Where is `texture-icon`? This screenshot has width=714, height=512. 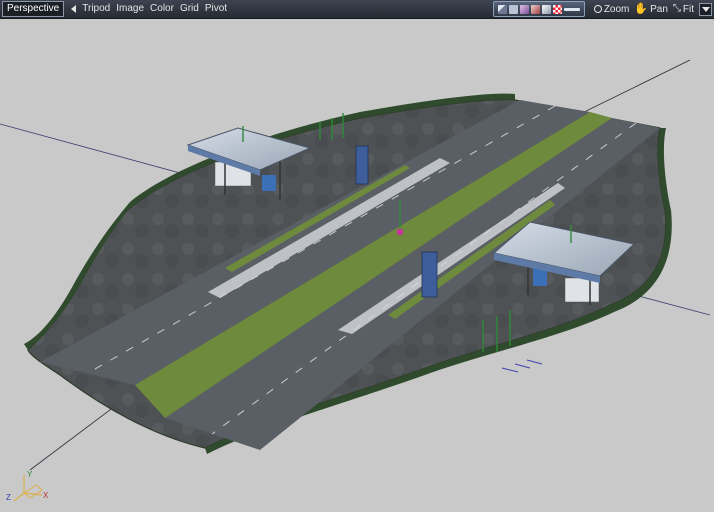
texture-icon is located at coordinates (535, 9).